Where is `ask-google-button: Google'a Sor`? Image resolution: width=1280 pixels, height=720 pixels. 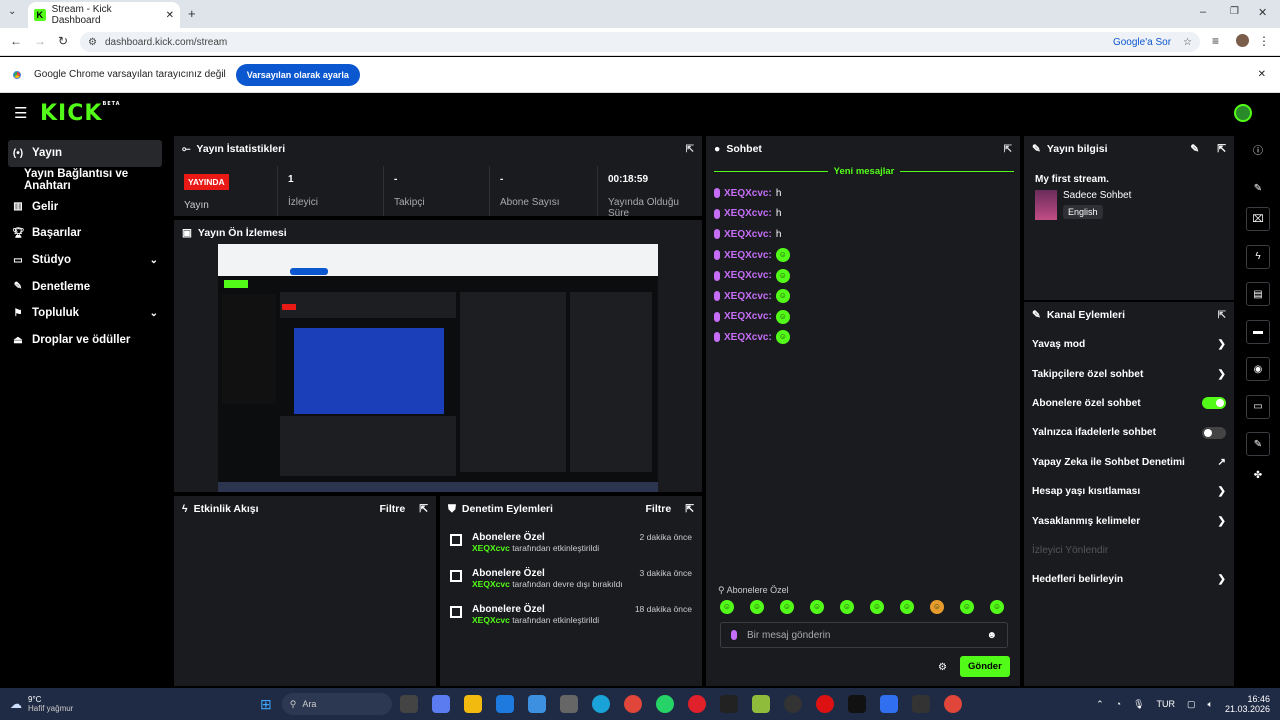
ask-google-button: Google'a Sor is located at coordinates (1142, 42).